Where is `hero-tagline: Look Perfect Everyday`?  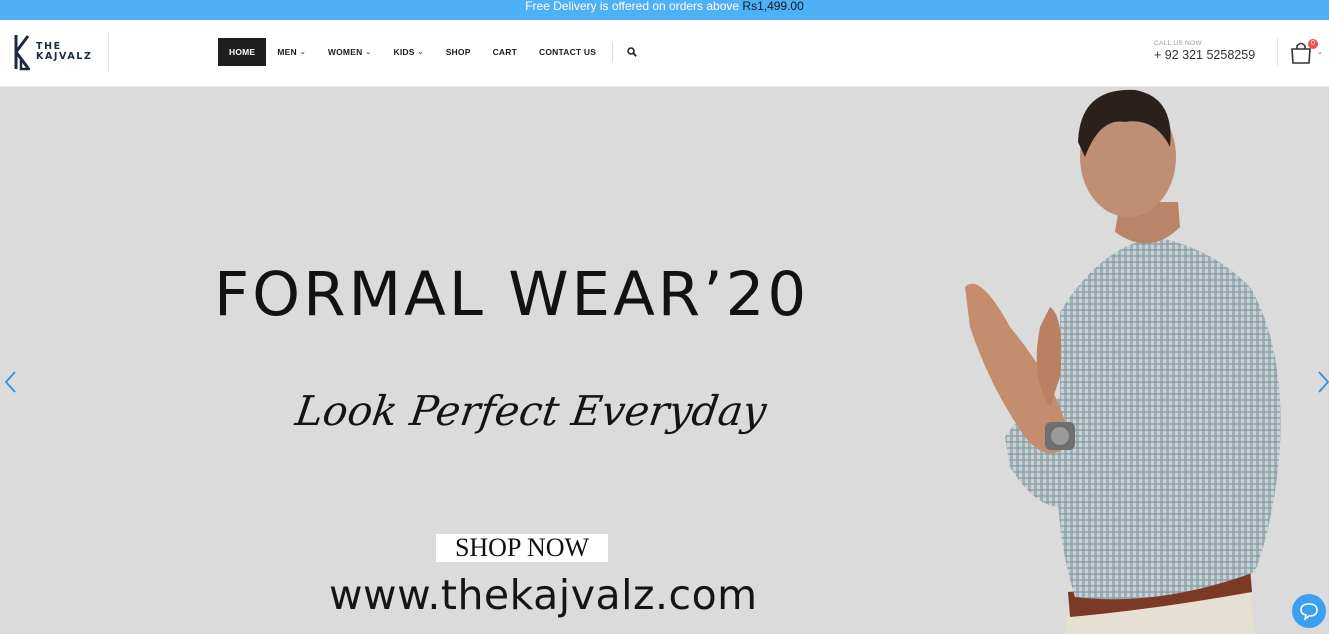
hero-tagline: Look Perfect Everyday is located at coordinates (531, 411).